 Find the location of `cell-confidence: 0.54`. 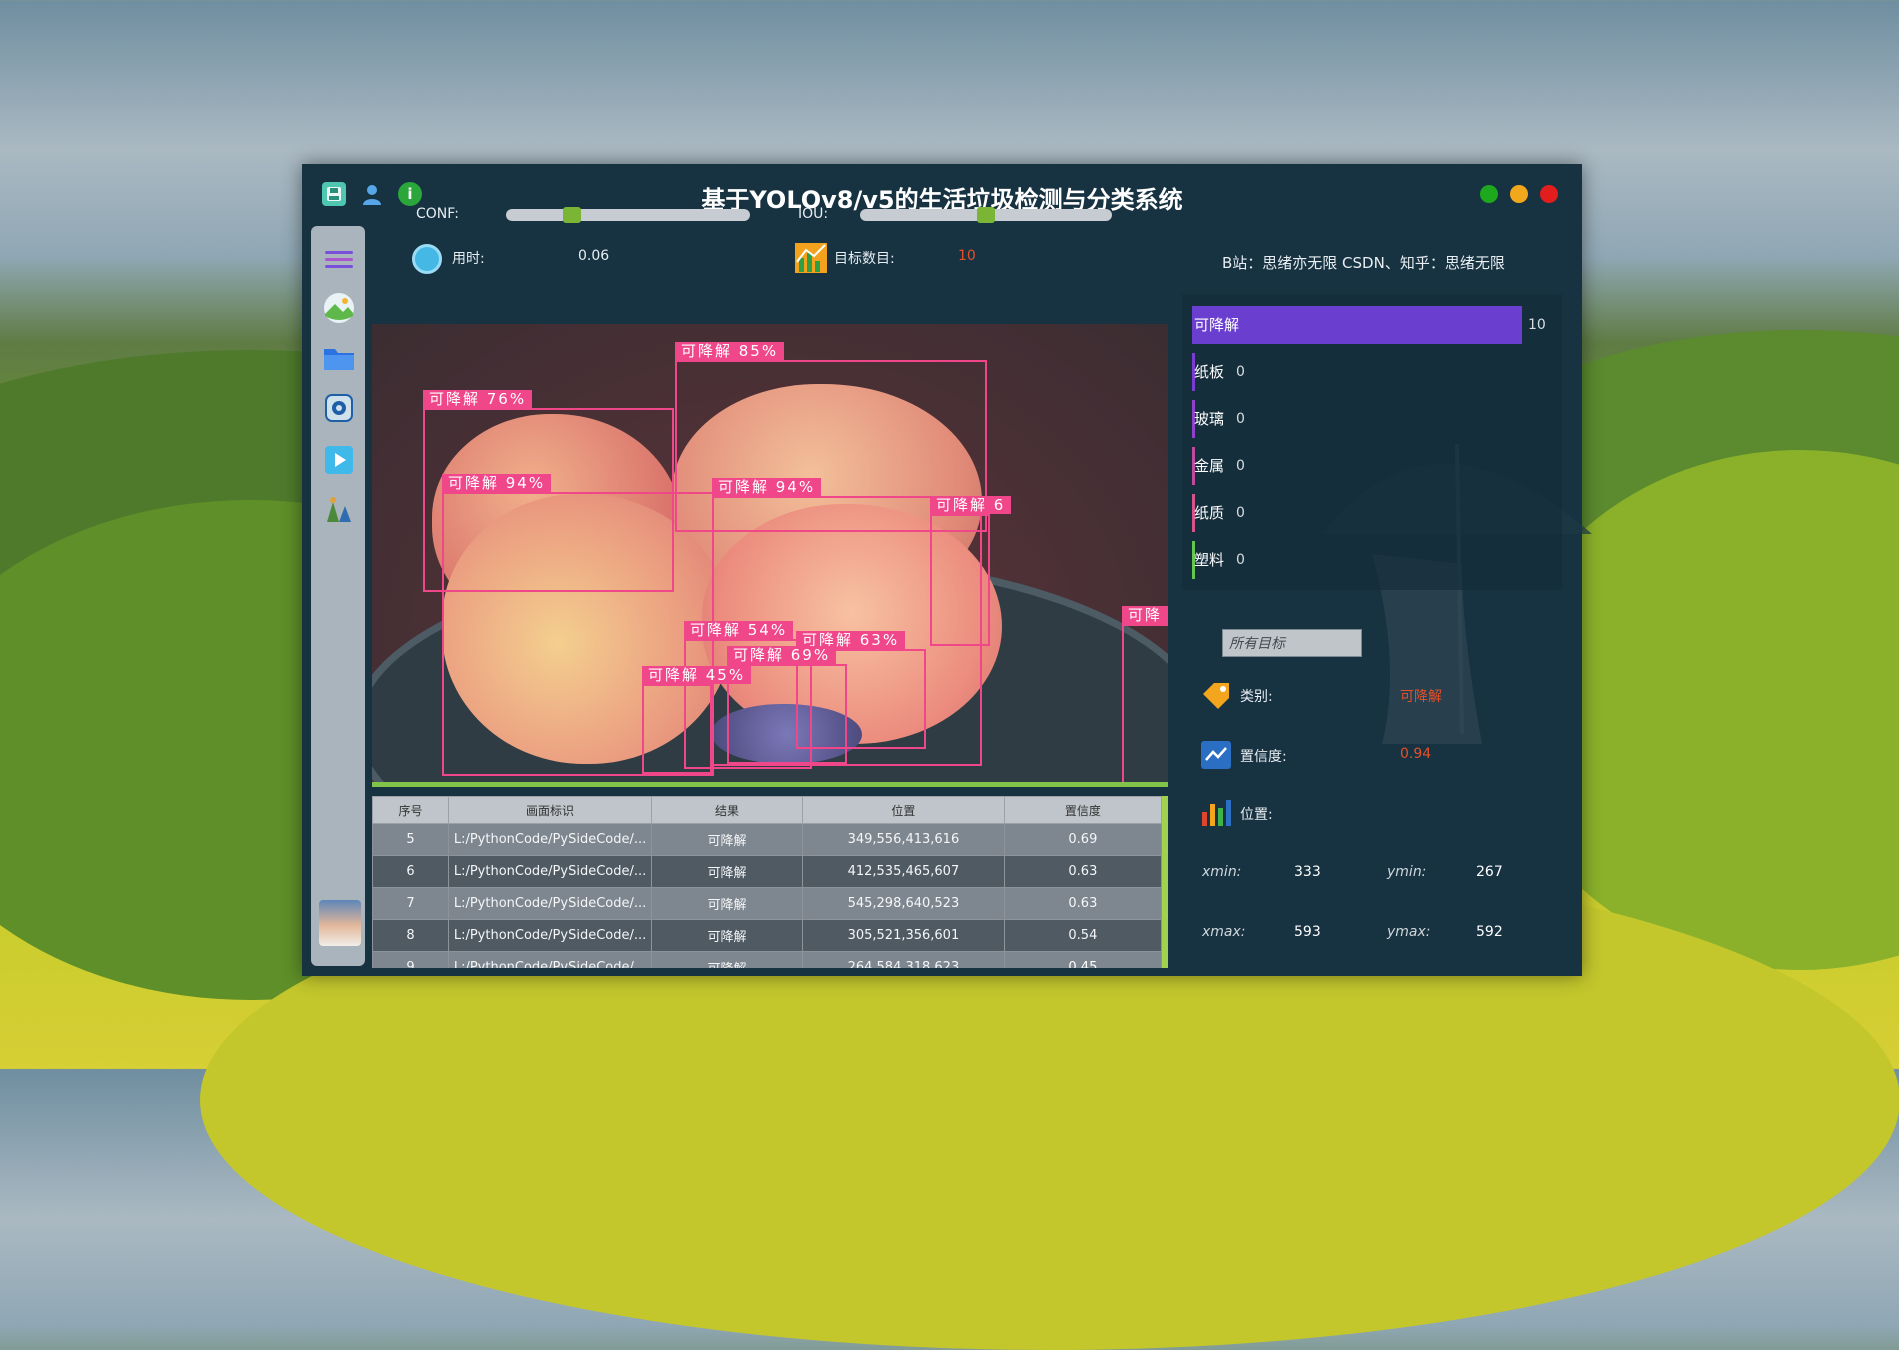

cell-confidence: 0.54 is located at coordinates (1083, 935).